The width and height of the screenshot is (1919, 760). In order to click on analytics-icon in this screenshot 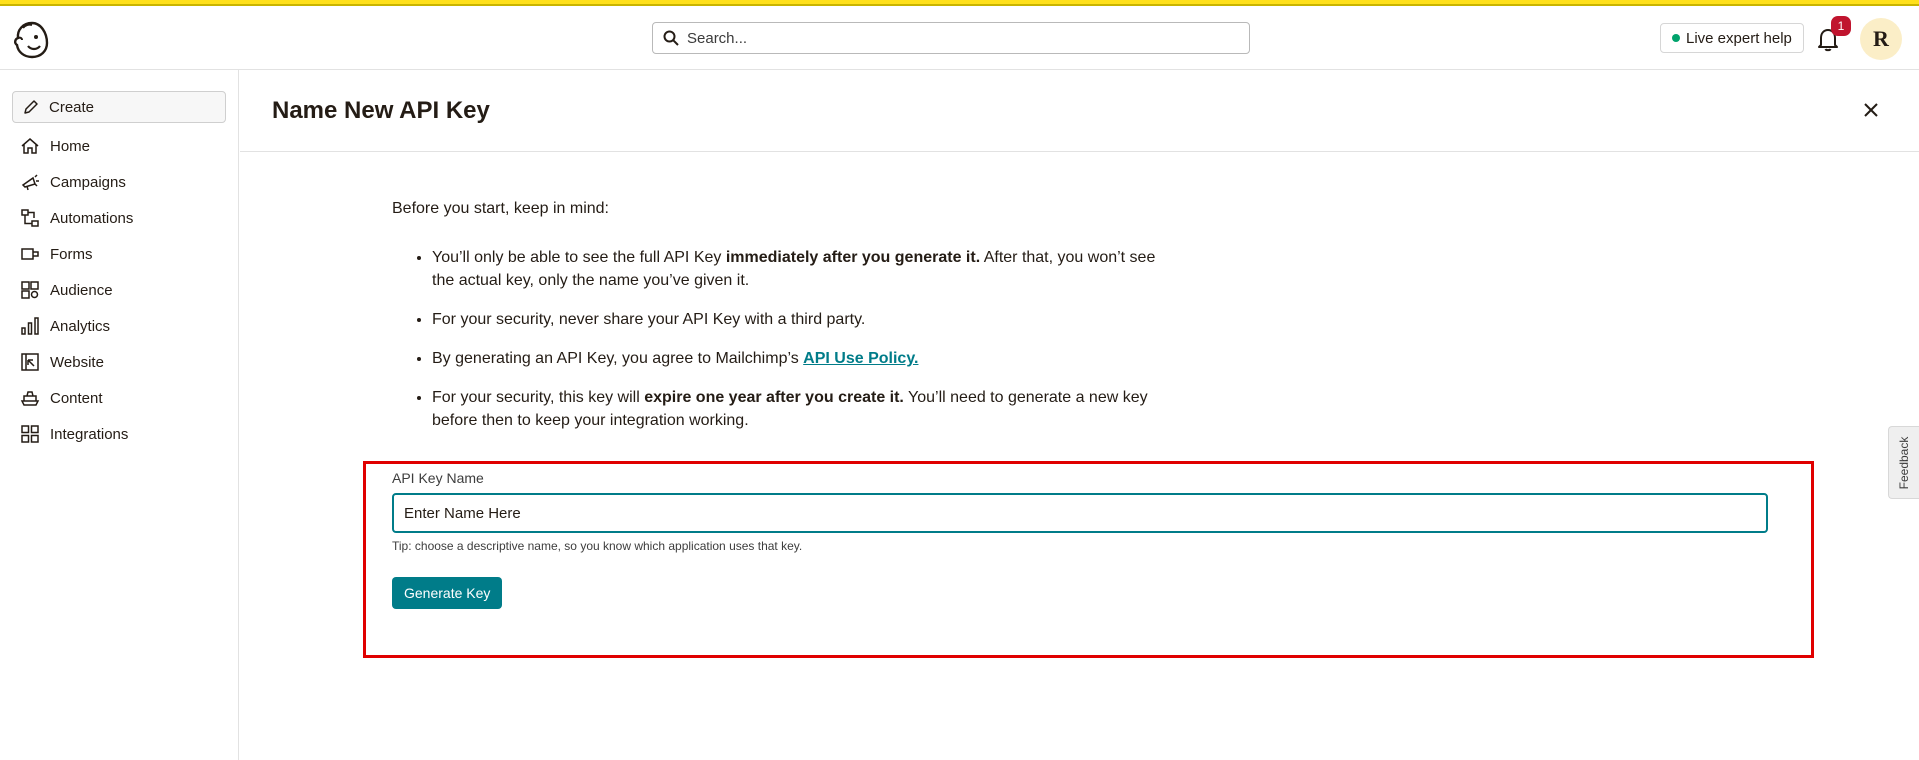, I will do `click(30, 326)`.